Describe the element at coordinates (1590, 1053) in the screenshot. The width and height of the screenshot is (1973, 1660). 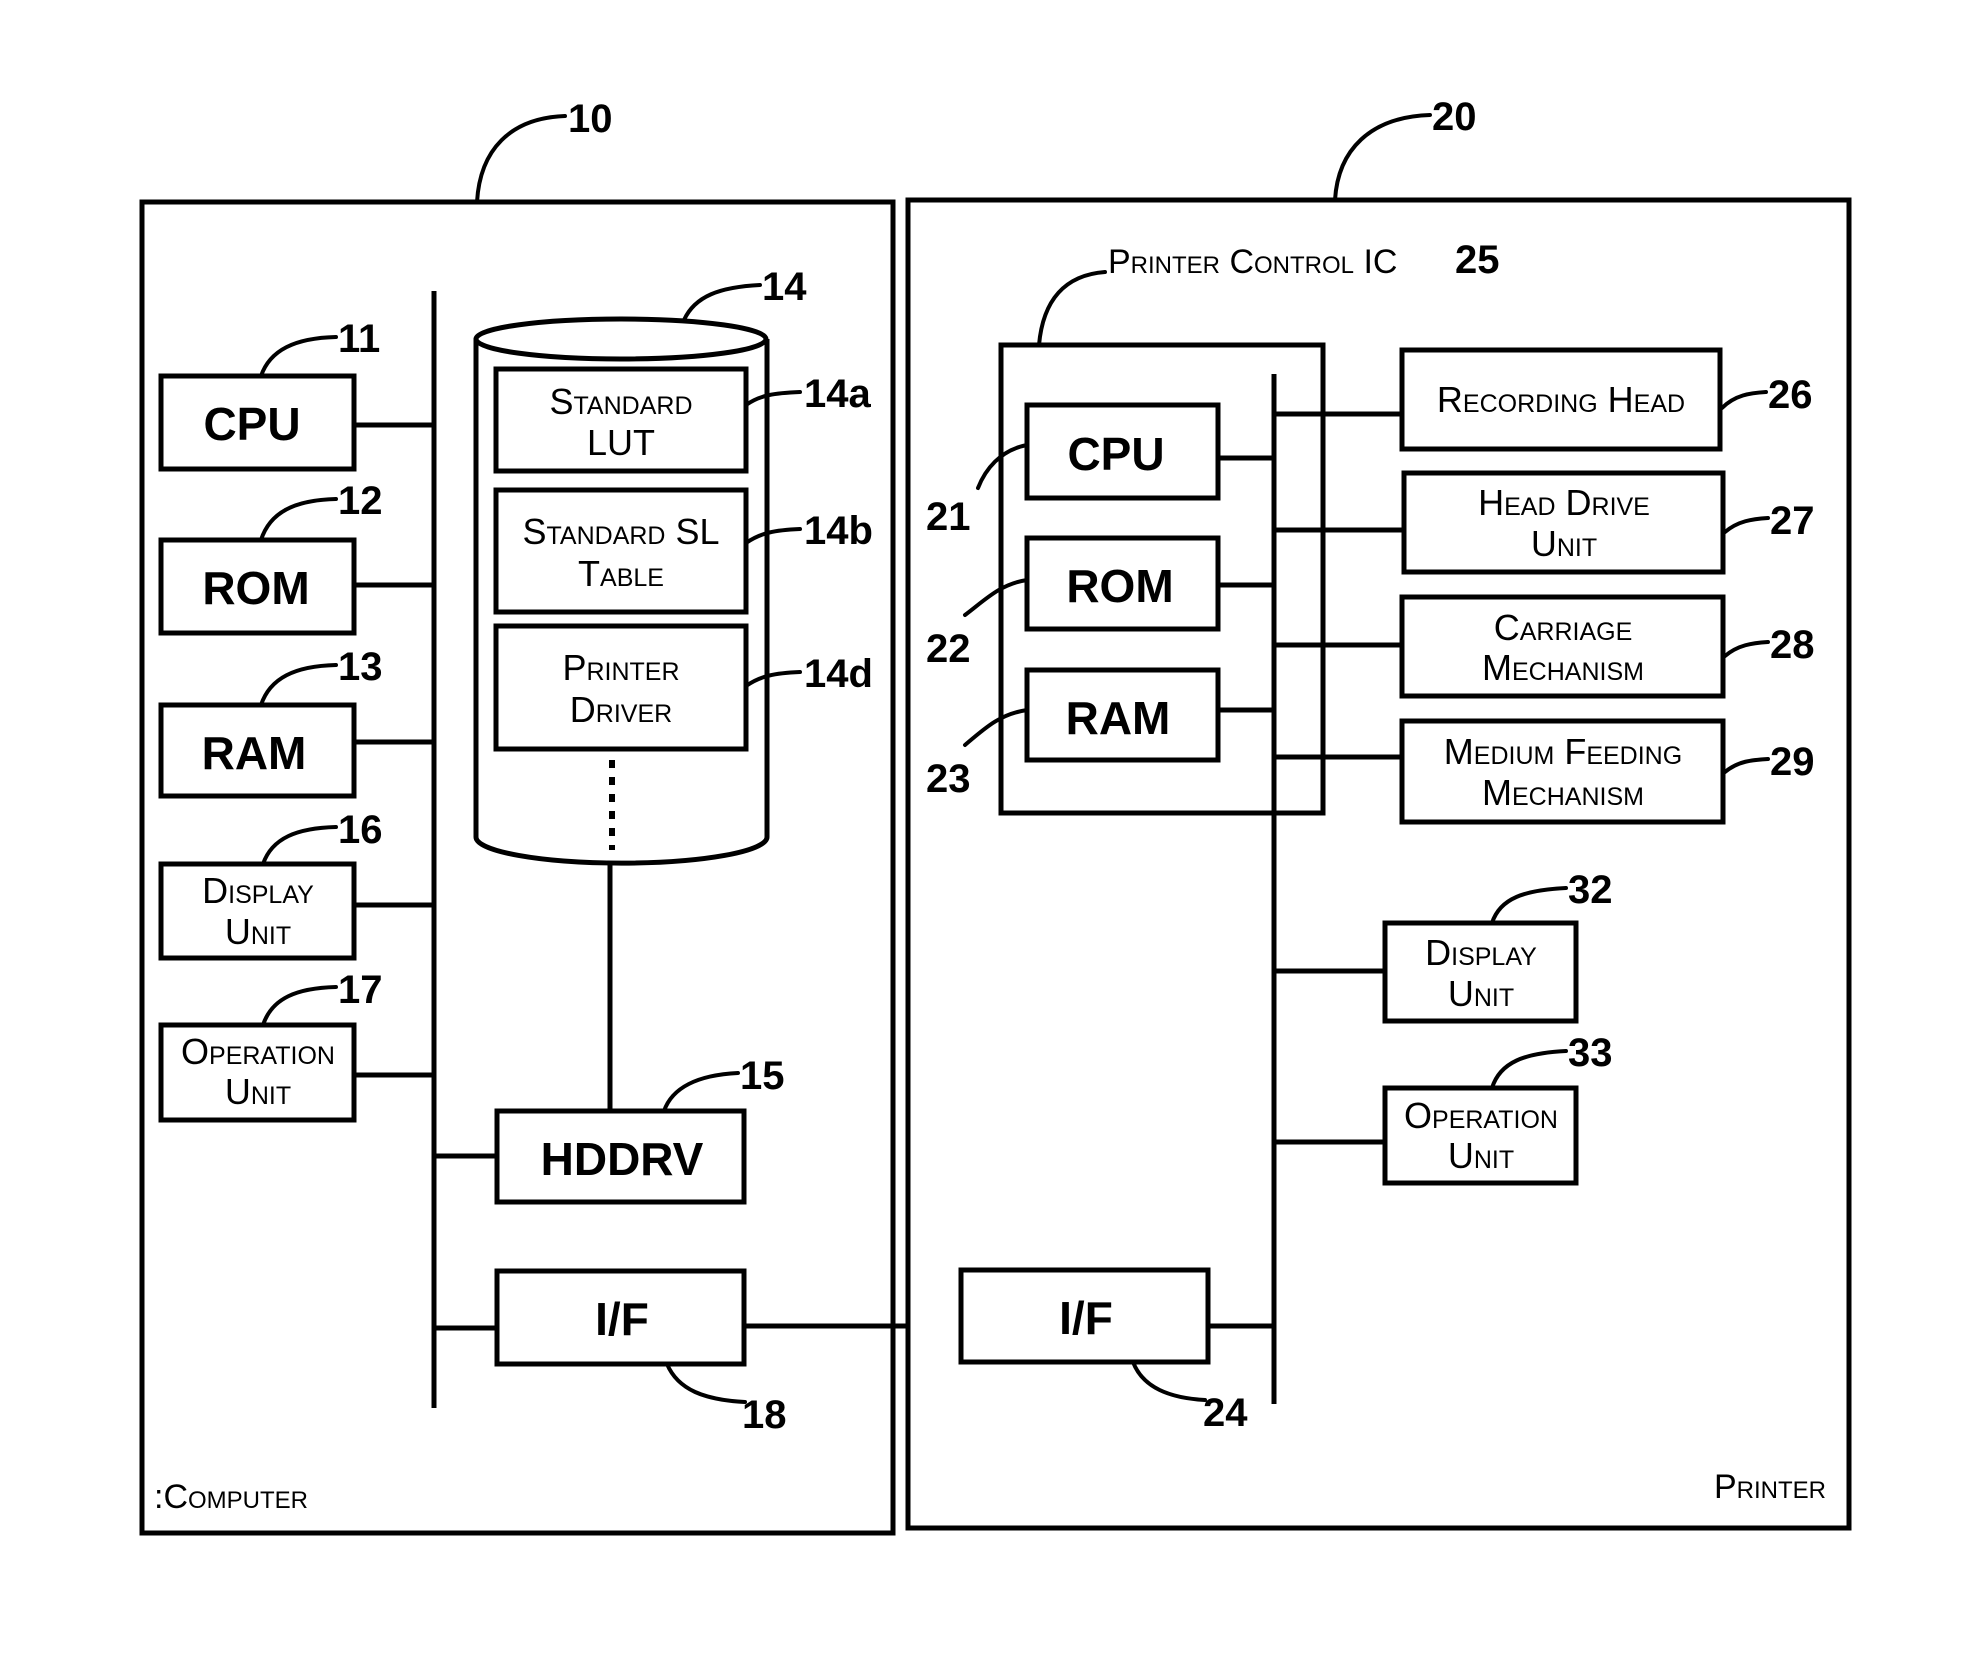
I see `ref-33: 33` at that location.